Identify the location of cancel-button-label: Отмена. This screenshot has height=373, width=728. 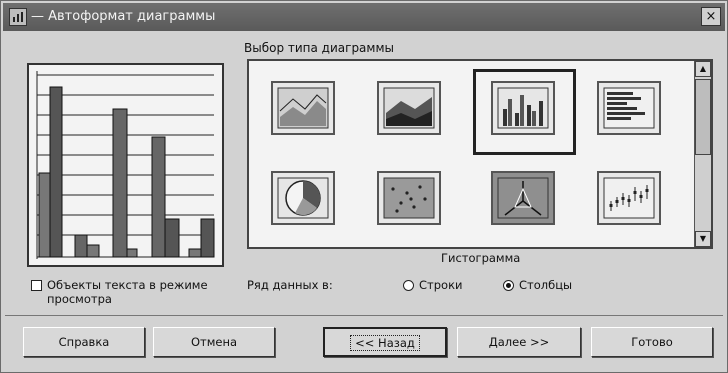
(214, 342).